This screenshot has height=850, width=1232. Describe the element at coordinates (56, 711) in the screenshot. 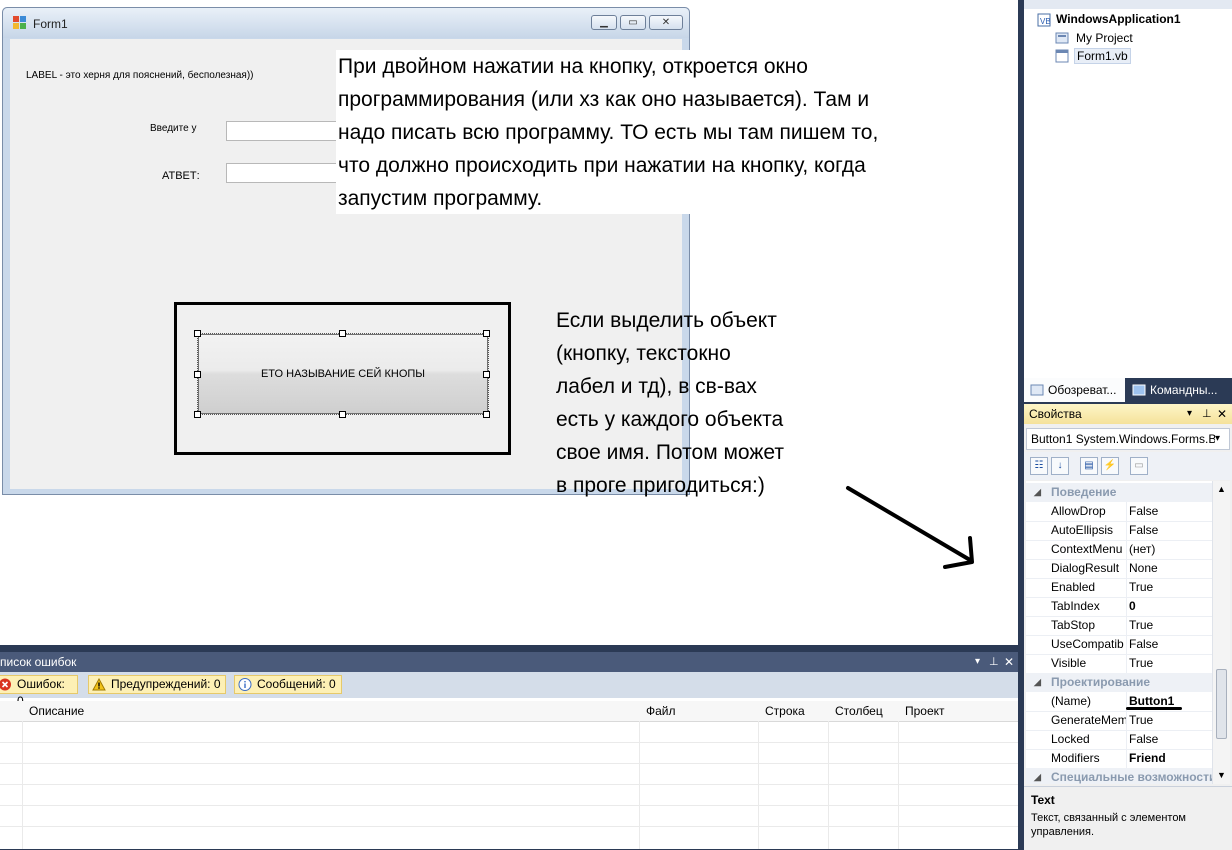

I see `column-description: Описание` at that location.